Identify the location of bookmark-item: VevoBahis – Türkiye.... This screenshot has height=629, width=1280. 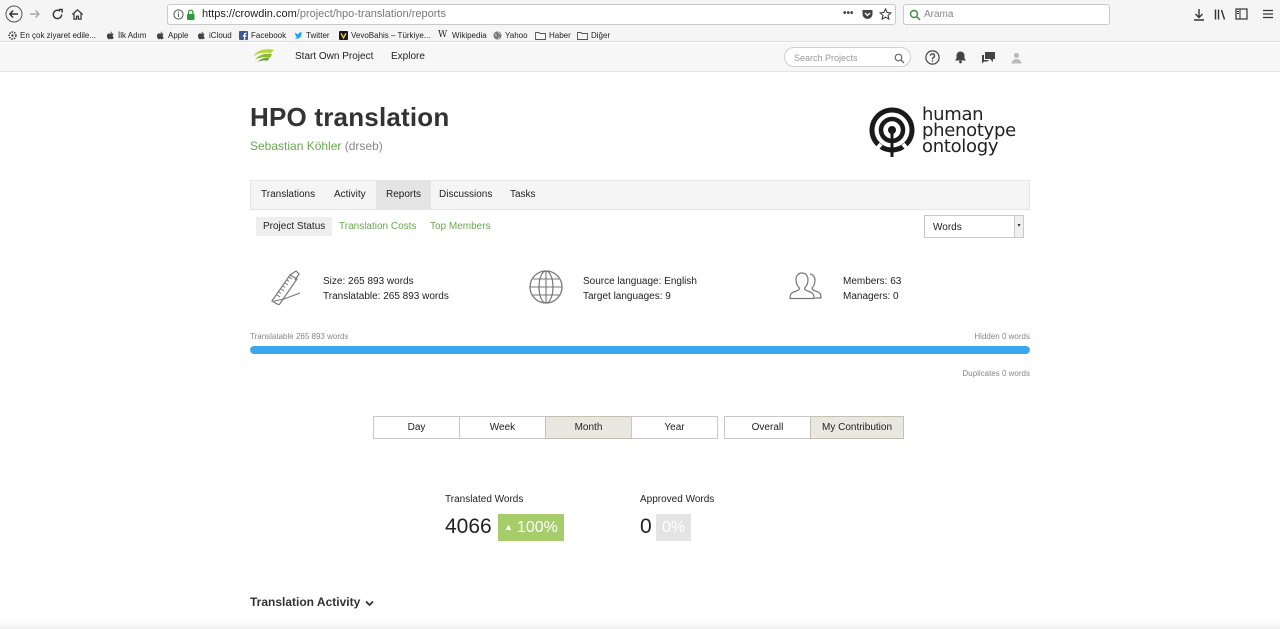
(384, 35).